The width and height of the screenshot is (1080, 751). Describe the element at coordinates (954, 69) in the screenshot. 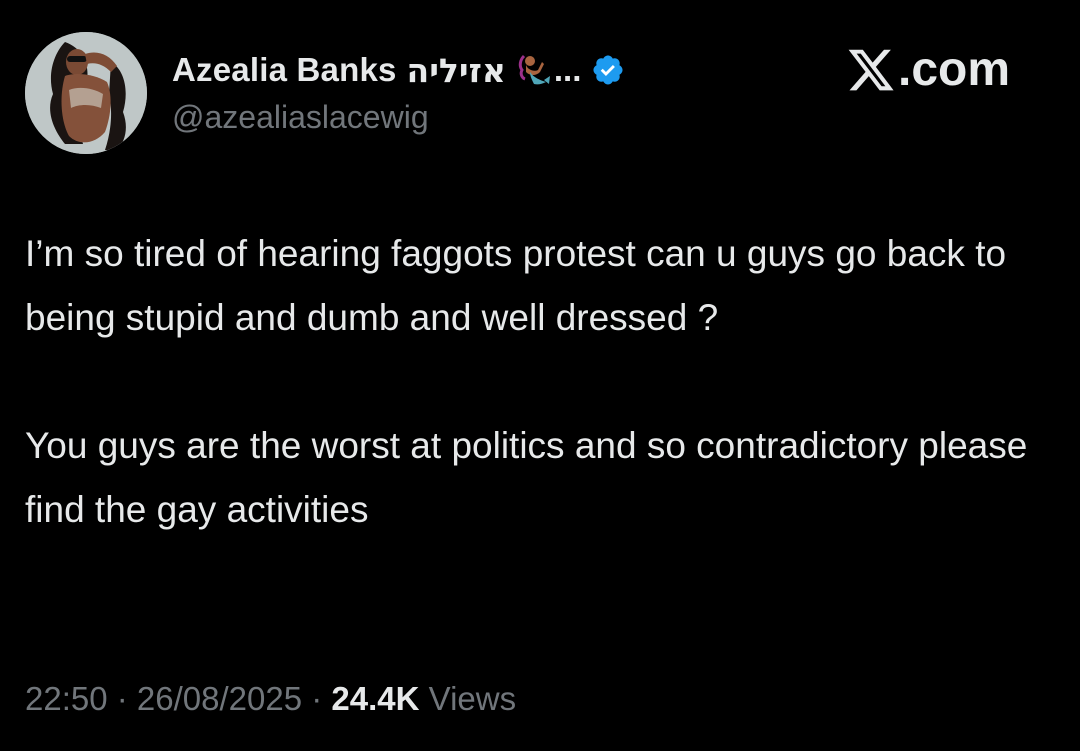

I see `source-domain: .com` at that location.